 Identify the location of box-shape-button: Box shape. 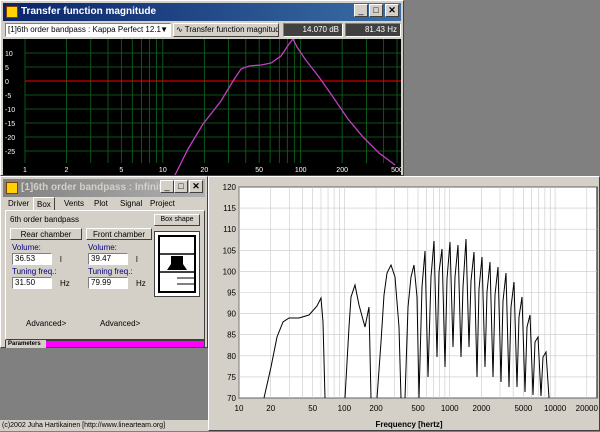
(177, 220).